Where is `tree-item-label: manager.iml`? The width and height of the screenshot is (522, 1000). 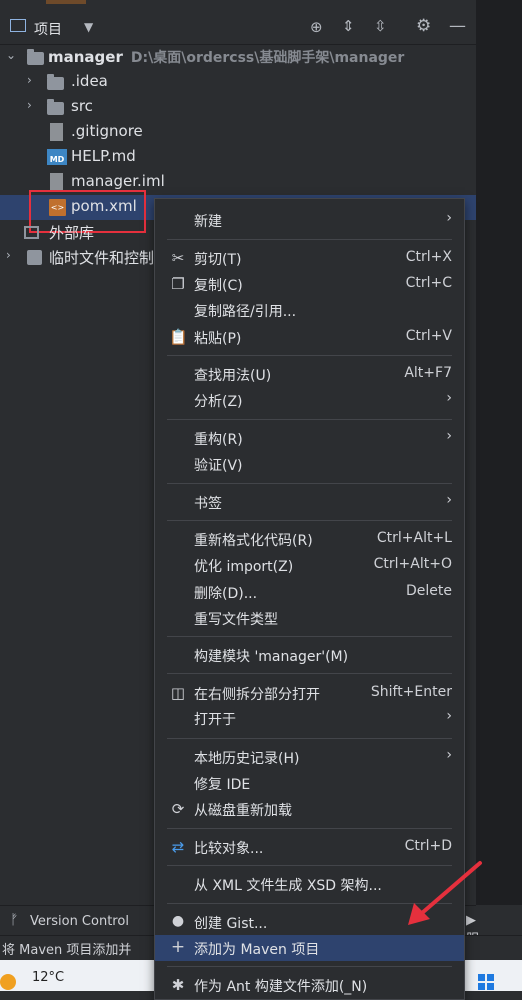
tree-item-label: manager.iml is located at coordinates (118, 181).